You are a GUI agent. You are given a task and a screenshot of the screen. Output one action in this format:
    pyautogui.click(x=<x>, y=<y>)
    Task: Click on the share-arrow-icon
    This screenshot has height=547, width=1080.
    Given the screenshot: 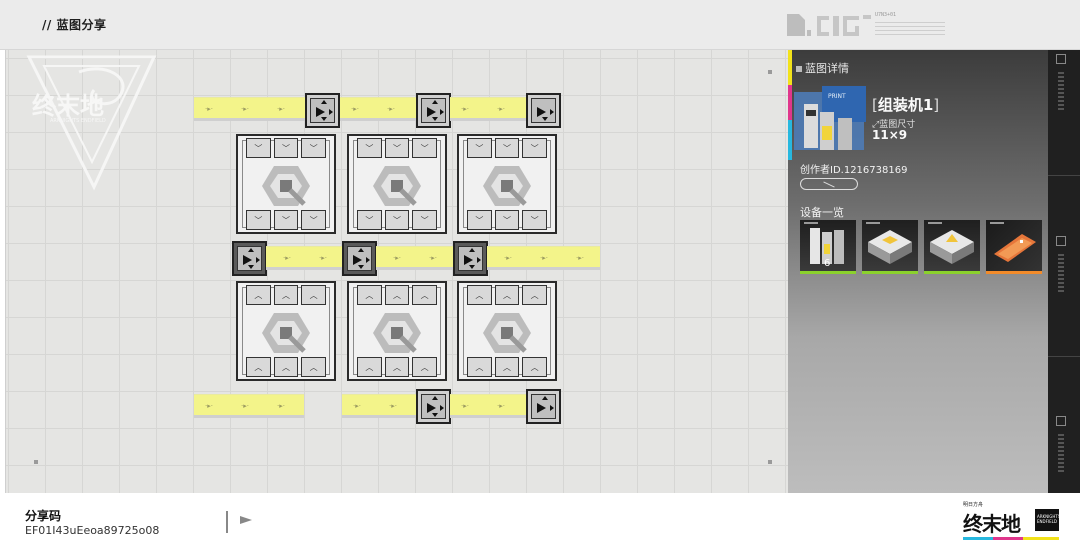 What is the action you would take?
    pyautogui.click(x=246, y=520)
    